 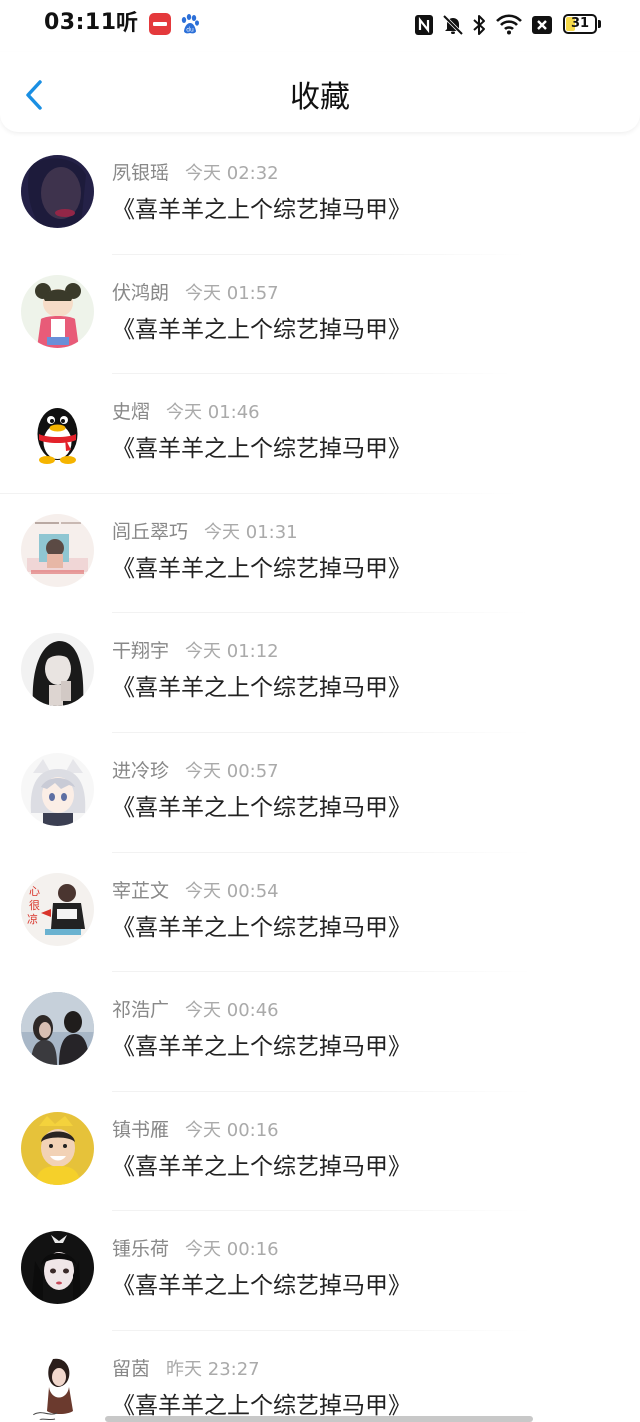 I want to click on bluetooth-icon, so click(x=479, y=27).